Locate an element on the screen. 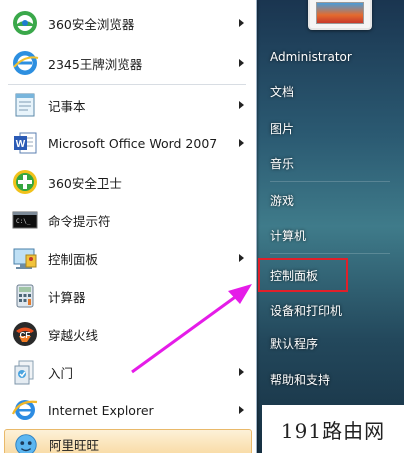  pointer-arrow-annotation is located at coordinates (191, 329).